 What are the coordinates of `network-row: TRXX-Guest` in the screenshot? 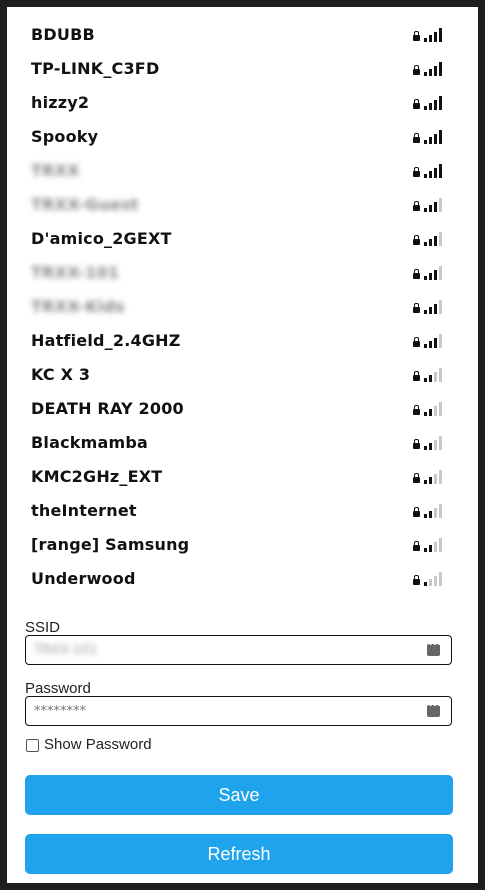 It's located at (242, 205).